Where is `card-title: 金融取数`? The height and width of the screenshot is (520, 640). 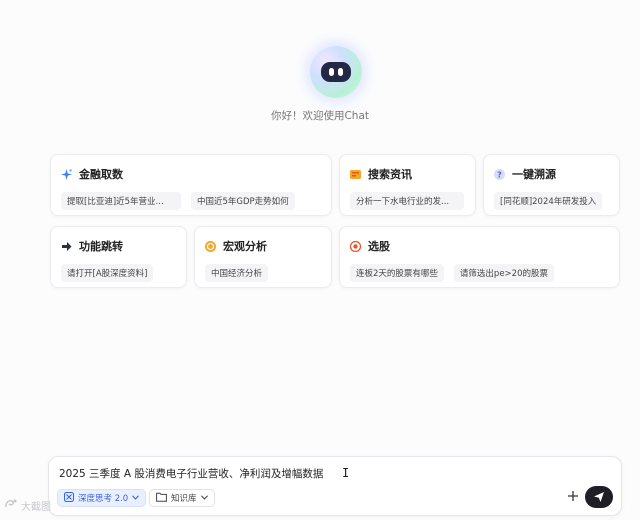 card-title: 金融取数 is located at coordinates (101, 174).